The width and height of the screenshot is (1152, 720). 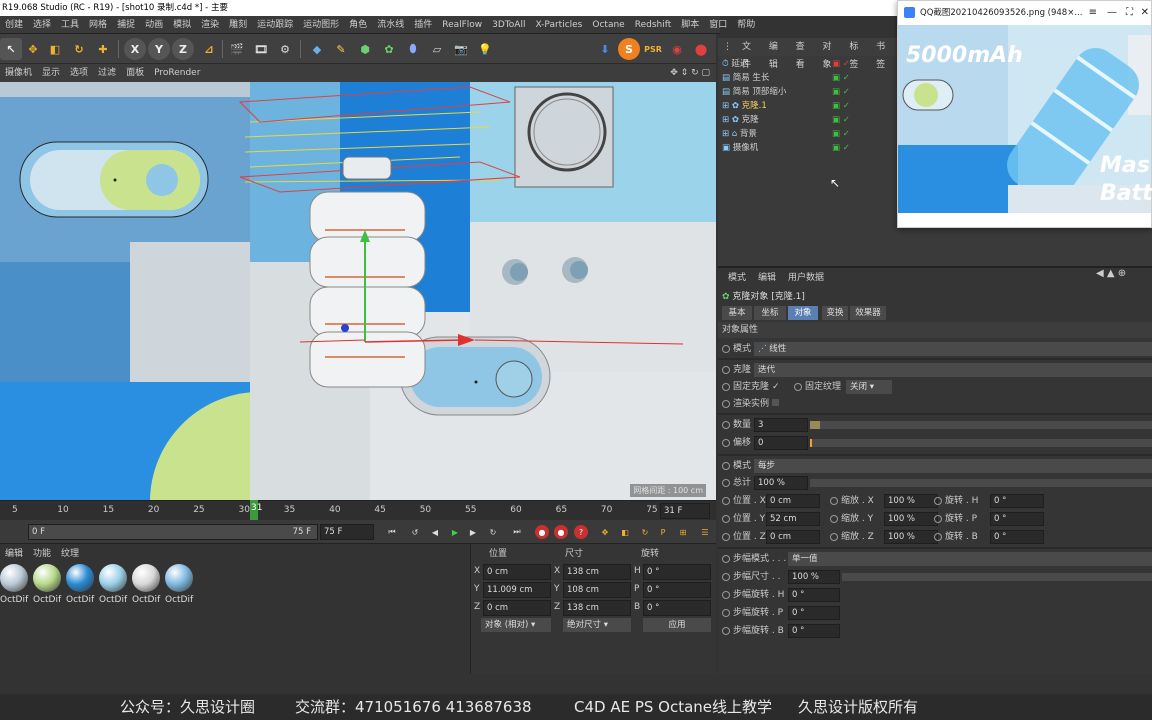 I want to click on viewport-menu-item: 过滤, so click(x=107, y=73).